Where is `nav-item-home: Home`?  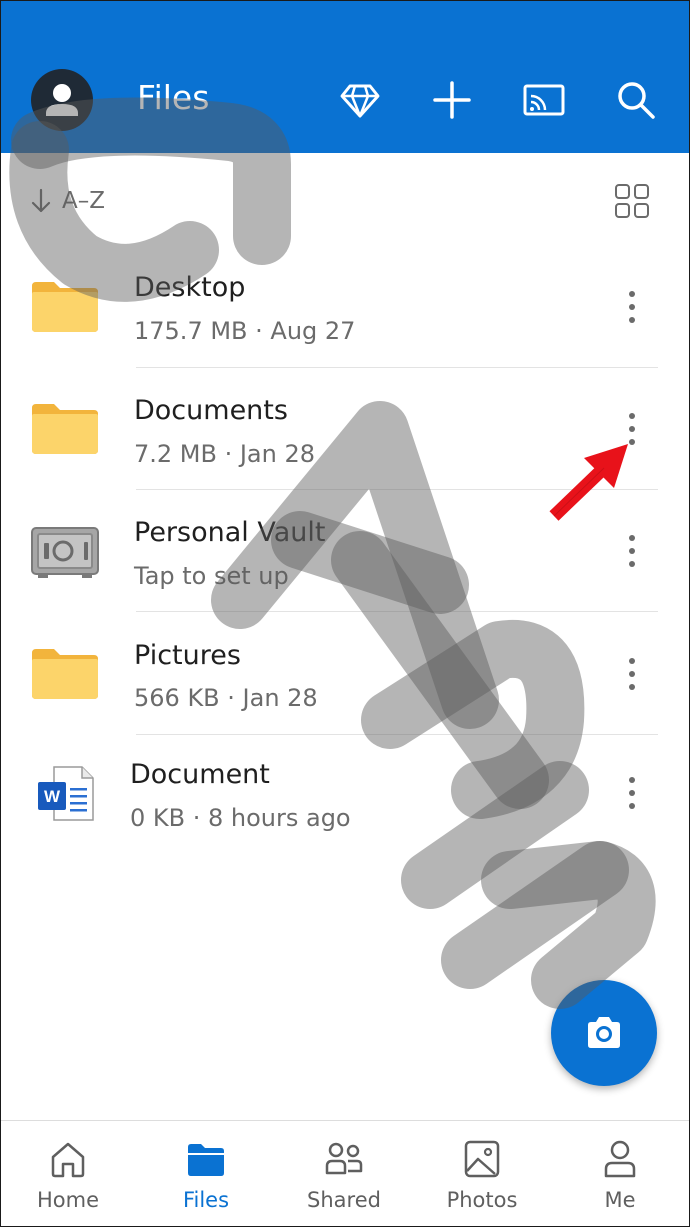 nav-item-home: Home is located at coordinates (68, 1174).